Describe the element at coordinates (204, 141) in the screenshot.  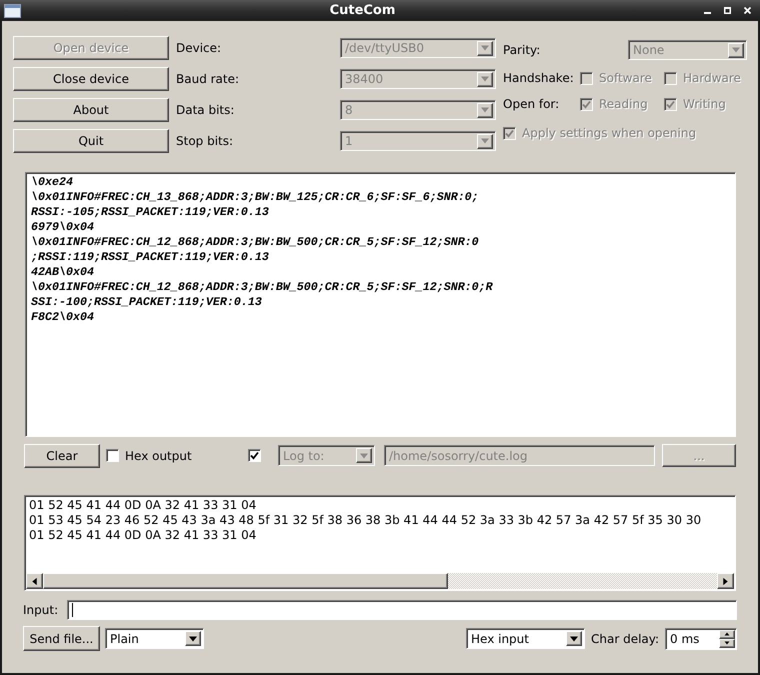
I see `field-label: Stop bits:` at that location.